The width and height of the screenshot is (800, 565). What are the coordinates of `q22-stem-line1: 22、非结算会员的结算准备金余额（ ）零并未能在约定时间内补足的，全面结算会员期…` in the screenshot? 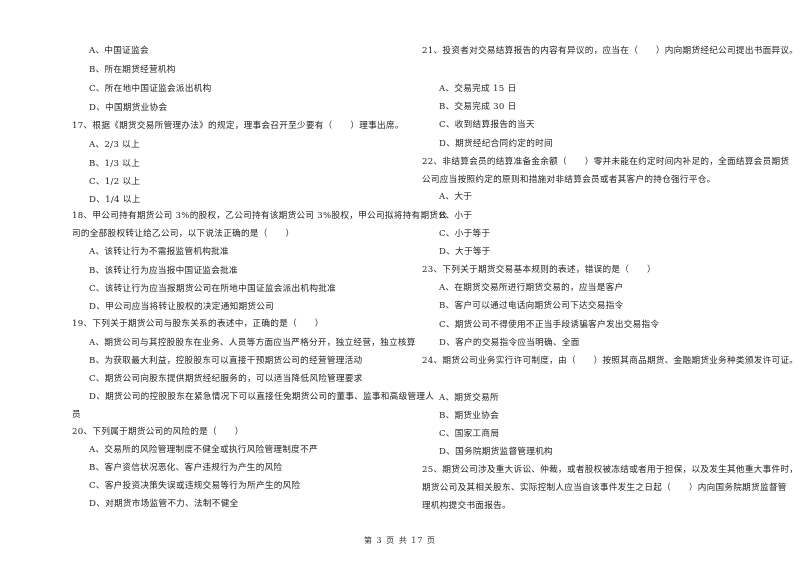 It's located at (606, 162).